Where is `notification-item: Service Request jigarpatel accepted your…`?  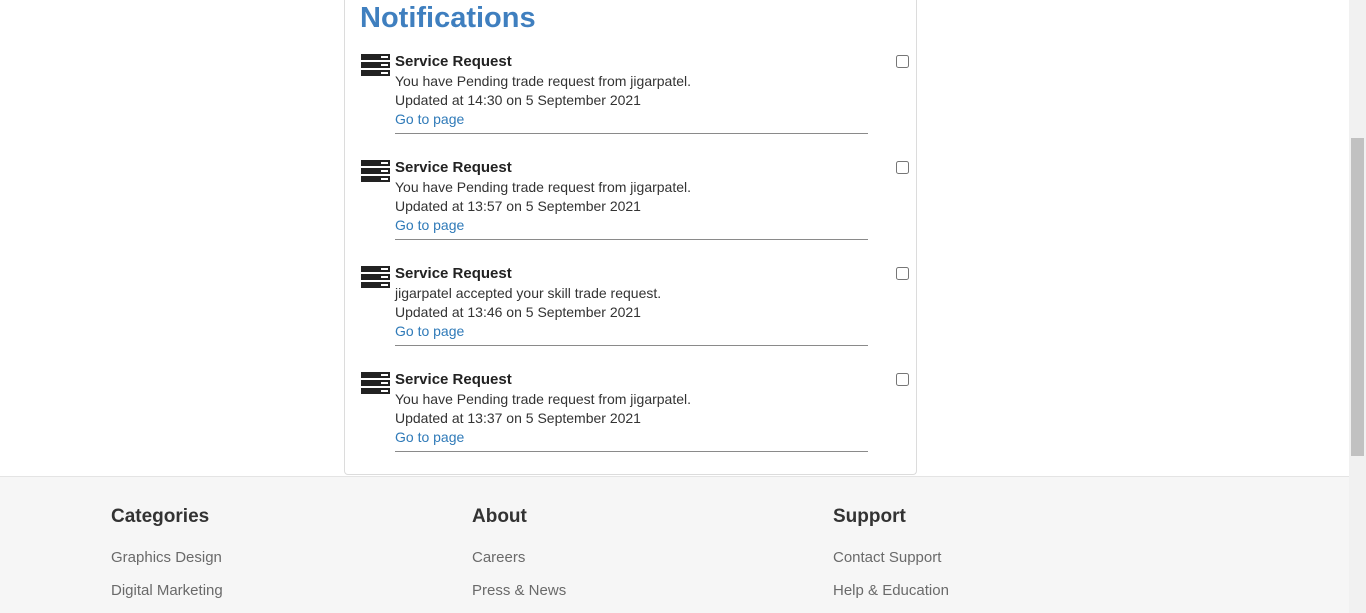
notification-item: Service Request jigarpatel accepted your… is located at coordinates (635, 312).